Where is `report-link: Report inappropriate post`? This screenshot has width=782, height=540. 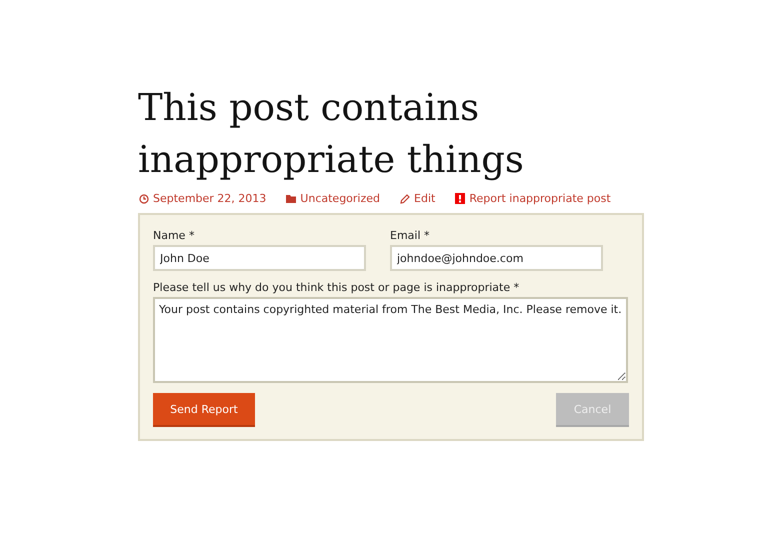
report-link: Report inappropriate post is located at coordinates (533, 198).